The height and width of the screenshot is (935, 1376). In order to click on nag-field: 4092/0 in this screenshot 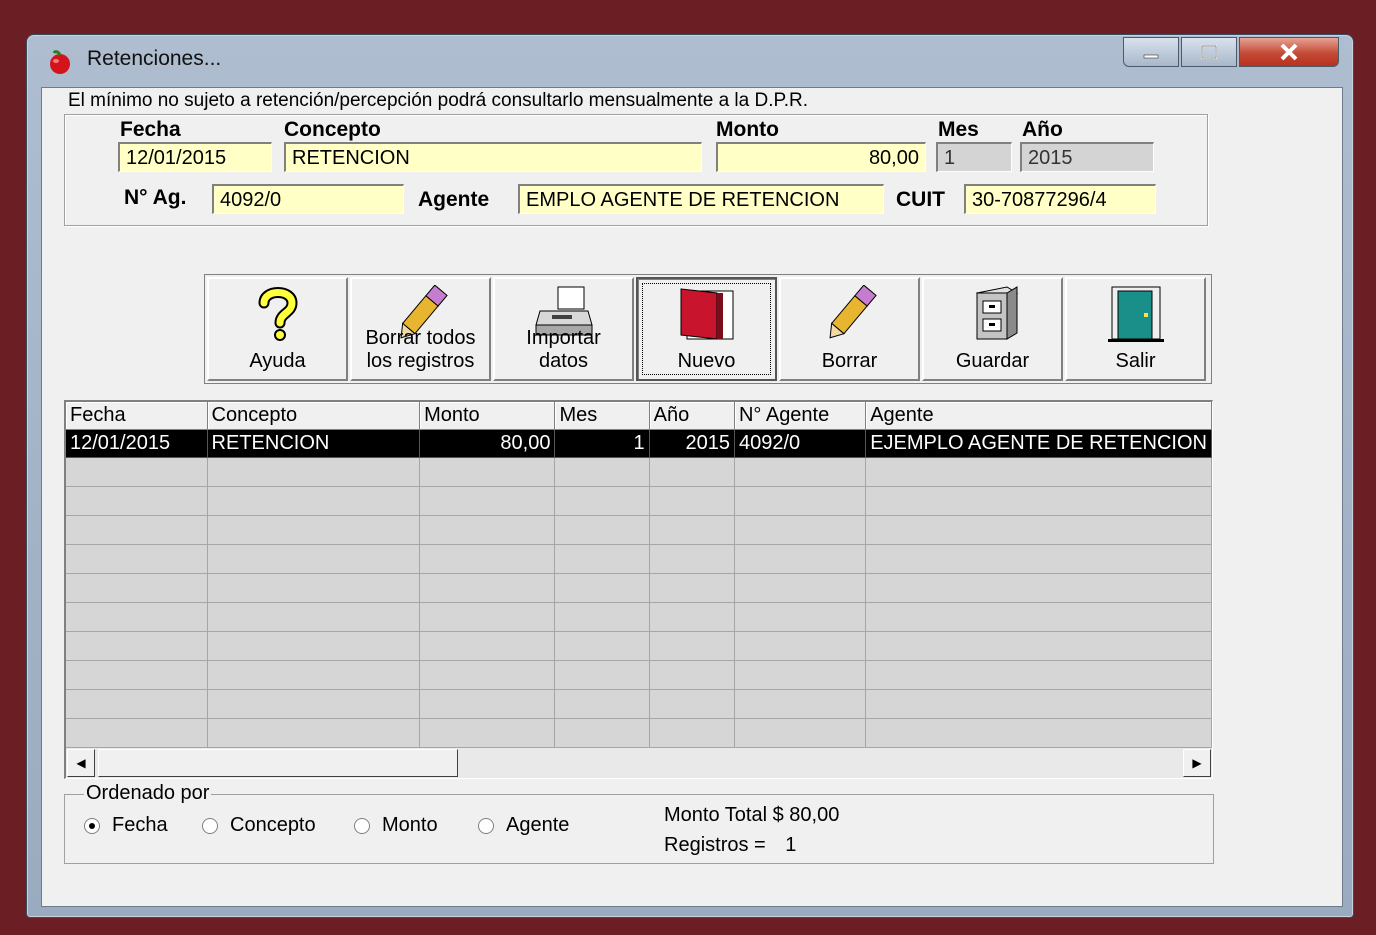, I will do `click(308, 199)`.